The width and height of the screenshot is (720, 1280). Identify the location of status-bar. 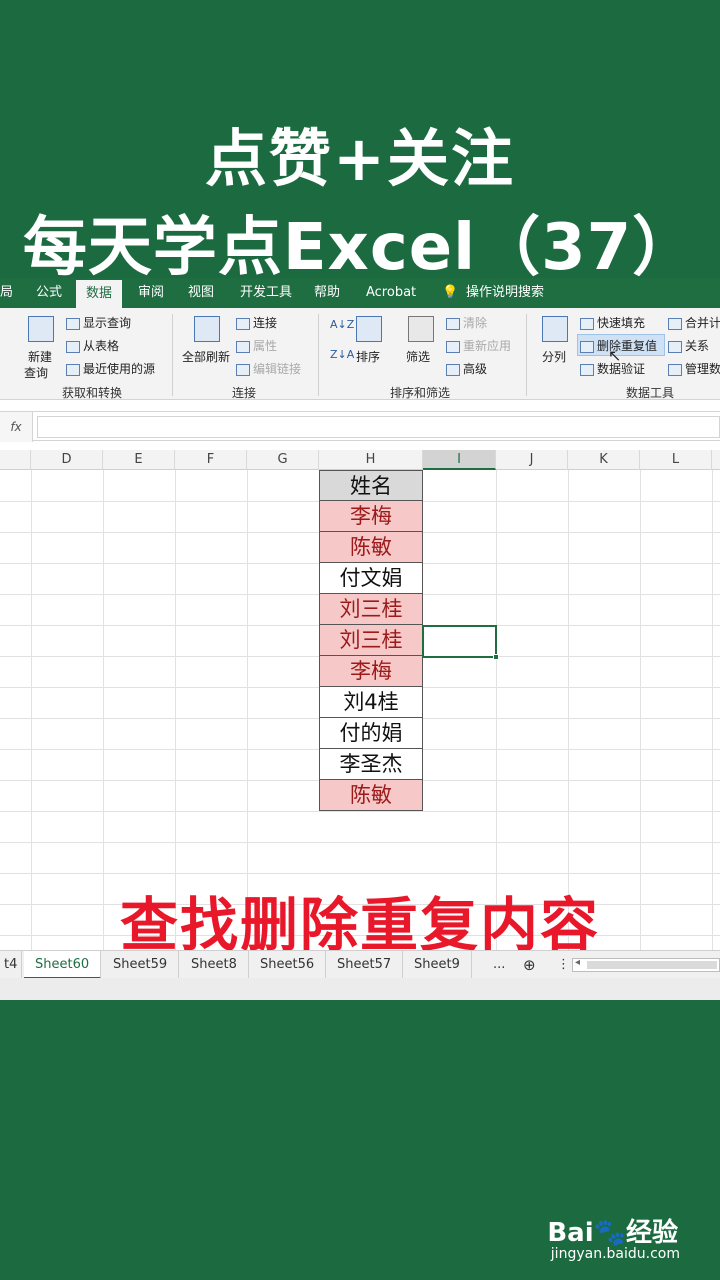
(360, 989).